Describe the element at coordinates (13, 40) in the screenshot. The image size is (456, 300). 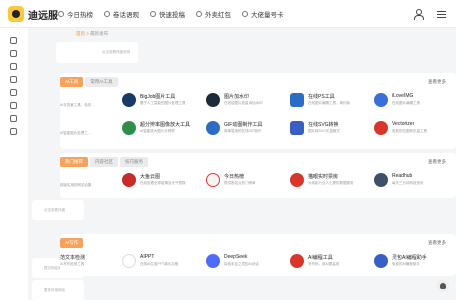
I see `sidebar-home-icon` at that location.